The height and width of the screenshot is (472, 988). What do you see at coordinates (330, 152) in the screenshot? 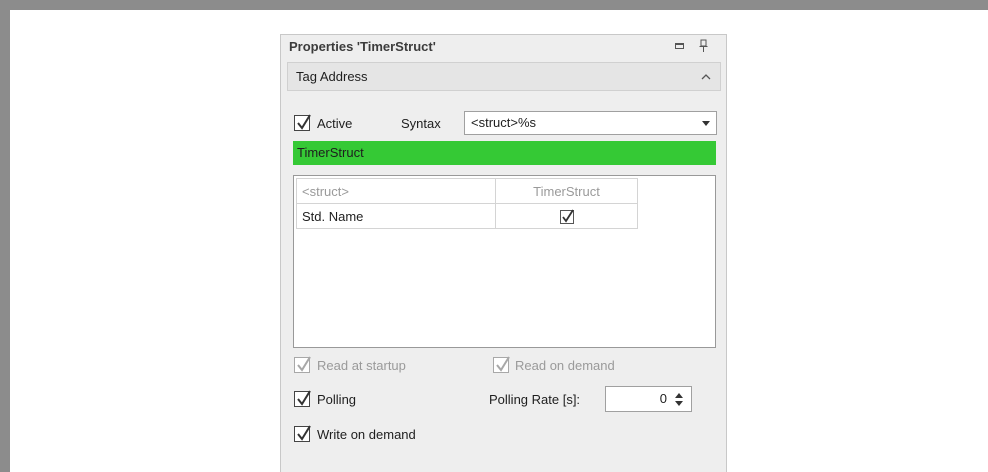
I see `resolved-address-text: TimerStruct` at bounding box center [330, 152].